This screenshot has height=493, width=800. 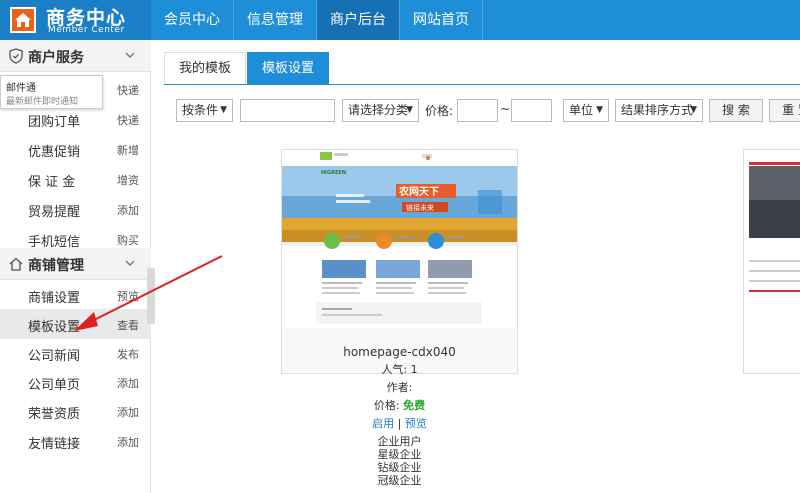 I want to click on thumb-banner-line2: 链接未来, so click(x=420, y=207).